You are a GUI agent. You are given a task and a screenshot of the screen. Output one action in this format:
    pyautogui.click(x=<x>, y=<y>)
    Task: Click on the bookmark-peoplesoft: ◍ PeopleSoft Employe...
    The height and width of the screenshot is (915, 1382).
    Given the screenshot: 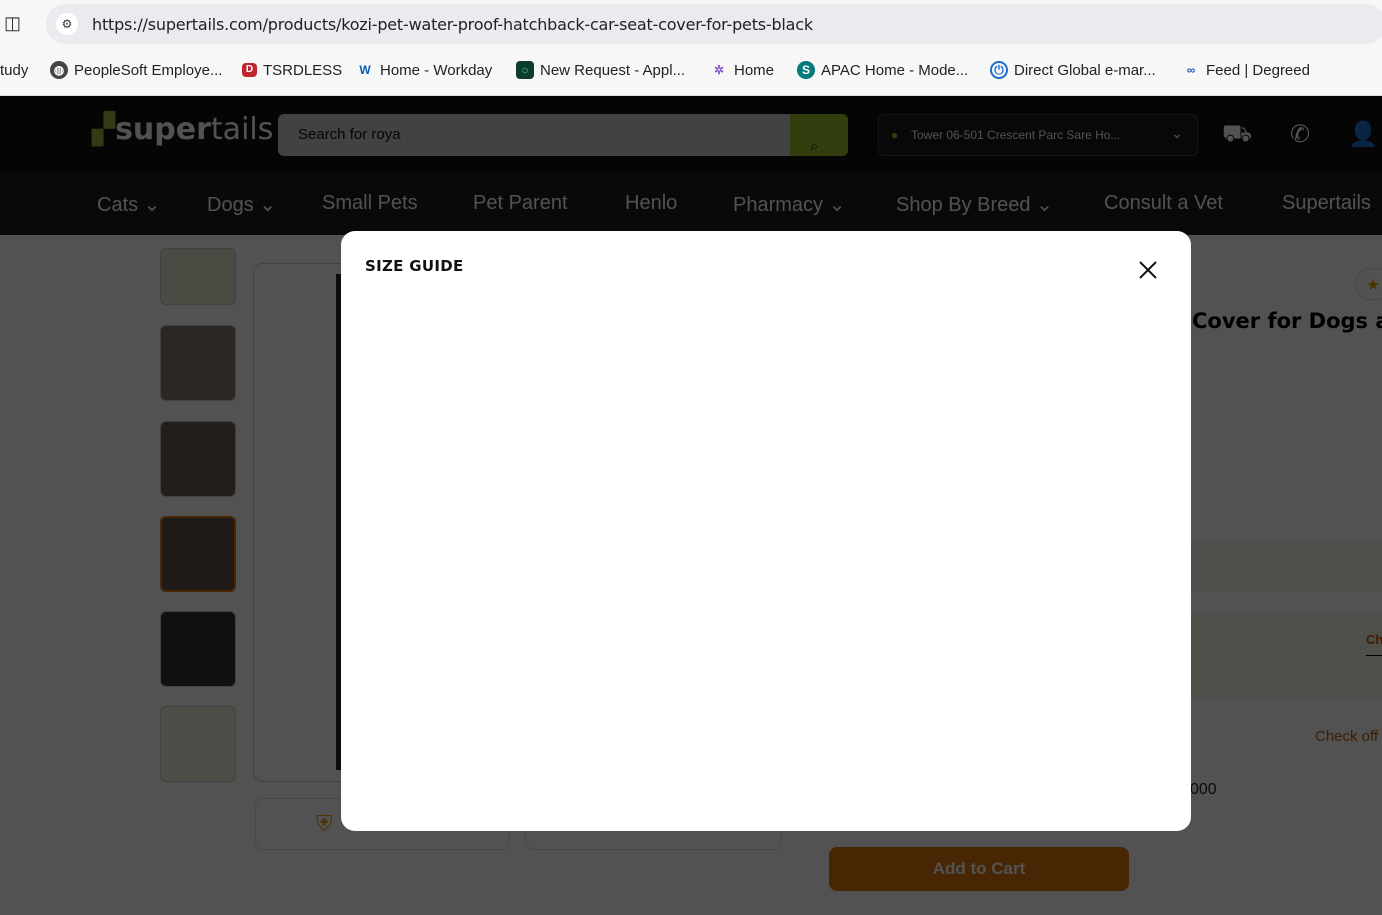 What is the action you would take?
    pyautogui.click(x=136, y=70)
    